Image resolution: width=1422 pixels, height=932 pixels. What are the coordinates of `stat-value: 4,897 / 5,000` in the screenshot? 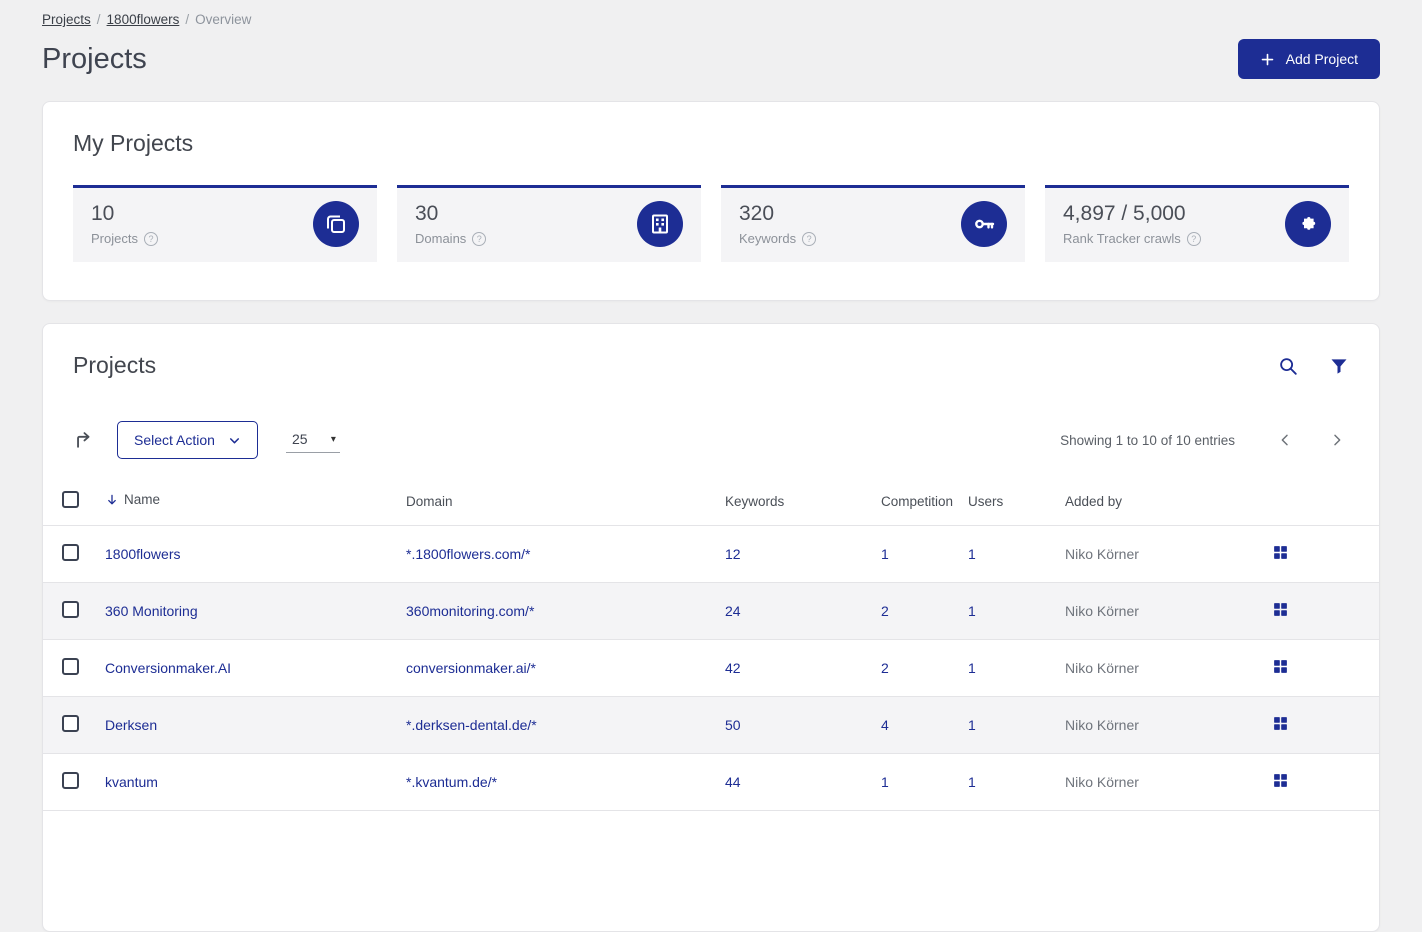 It's located at (1124, 213).